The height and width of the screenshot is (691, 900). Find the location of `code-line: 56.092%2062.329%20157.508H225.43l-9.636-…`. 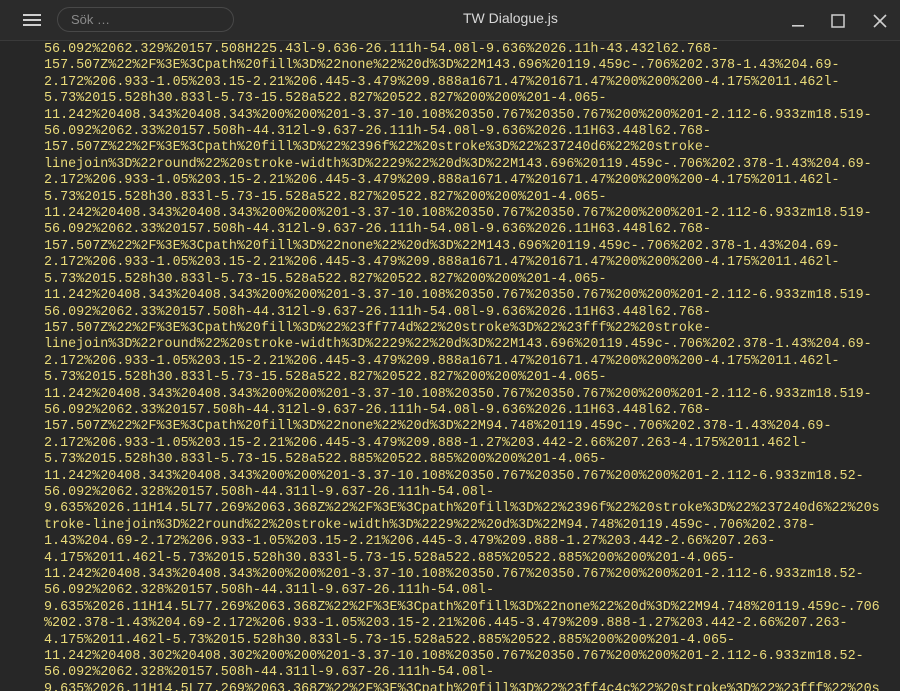

code-line: 56.092%2062.329%20157.508H225.43l-9.636-… is located at coordinates (381, 49).